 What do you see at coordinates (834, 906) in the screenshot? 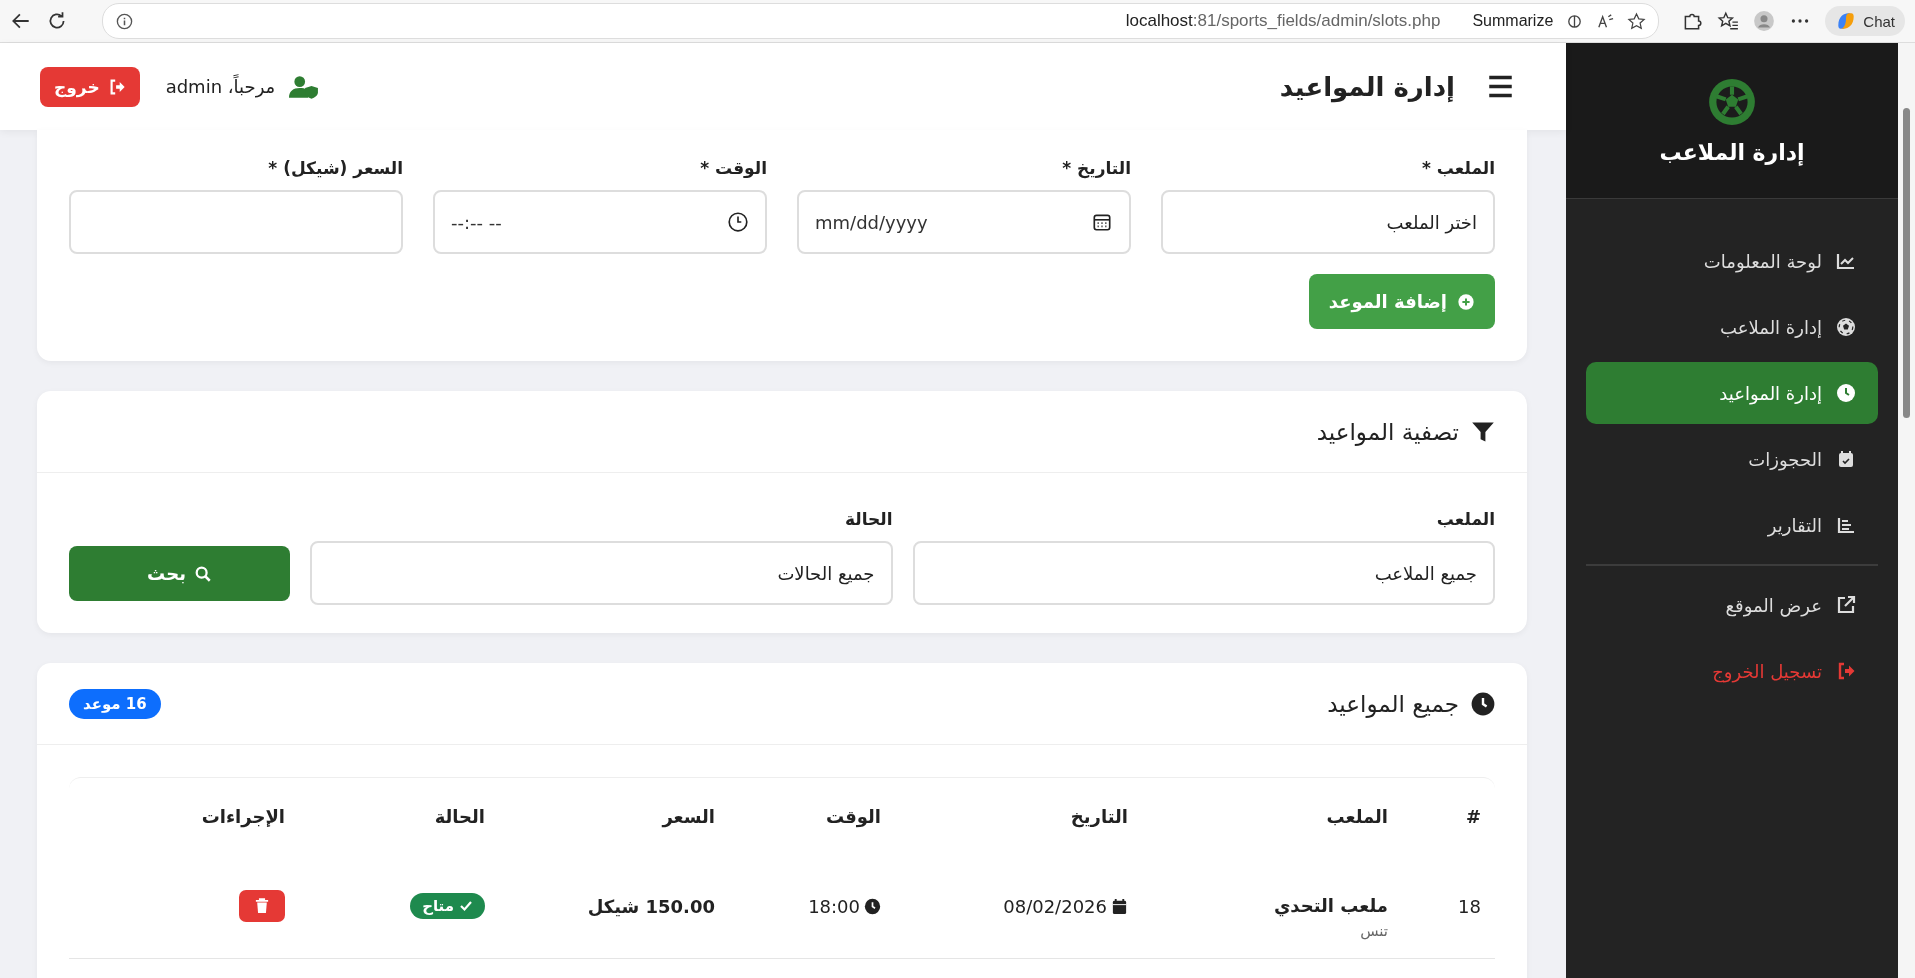
I see `time-text: 18:00` at bounding box center [834, 906].